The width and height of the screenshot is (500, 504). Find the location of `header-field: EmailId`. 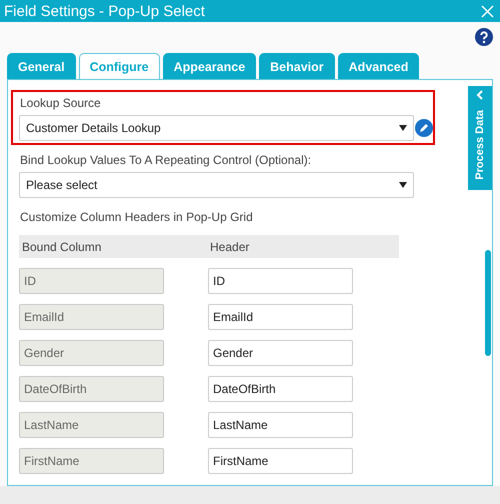

header-field: EmailId is located at coordinates (280, 317).